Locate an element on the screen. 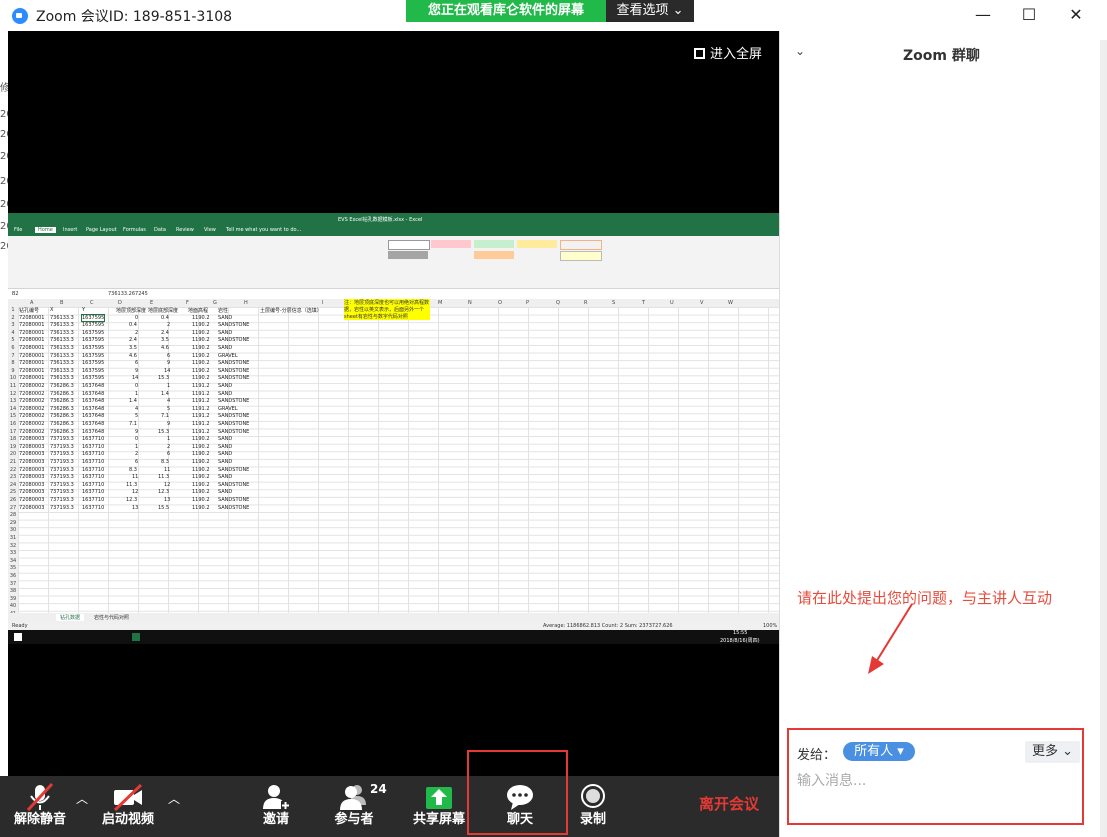  column-header: U is located at coordinates (672, 303).